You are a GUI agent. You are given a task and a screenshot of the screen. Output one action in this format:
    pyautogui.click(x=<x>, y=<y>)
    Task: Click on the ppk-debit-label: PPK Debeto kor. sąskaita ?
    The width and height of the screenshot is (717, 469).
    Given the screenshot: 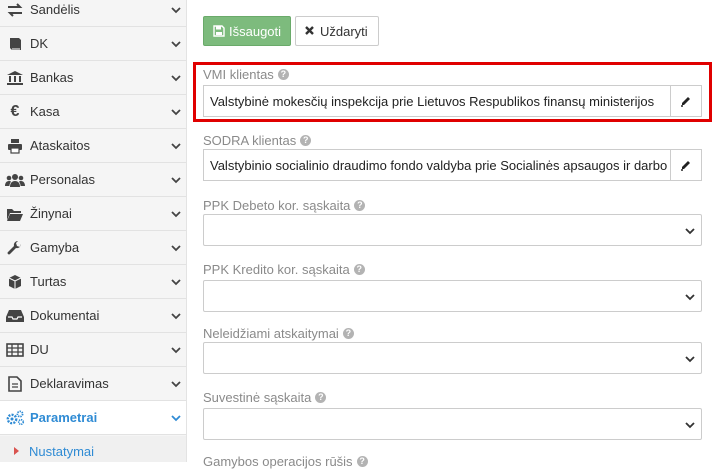 What is the action you would take?
    pyautogui.click(x=284, y=205)
    